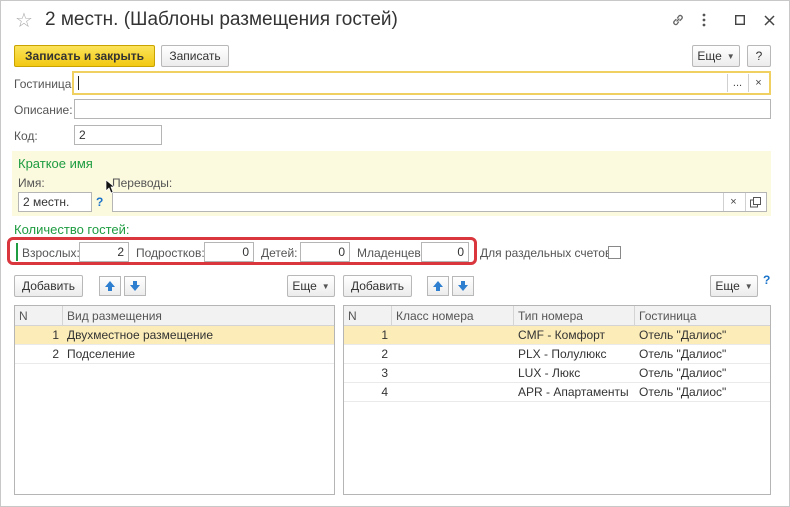  What do you see at coordinates (759, 56) in the screenshot?
I see `help-button: ?` at bounding box center [759, 56].